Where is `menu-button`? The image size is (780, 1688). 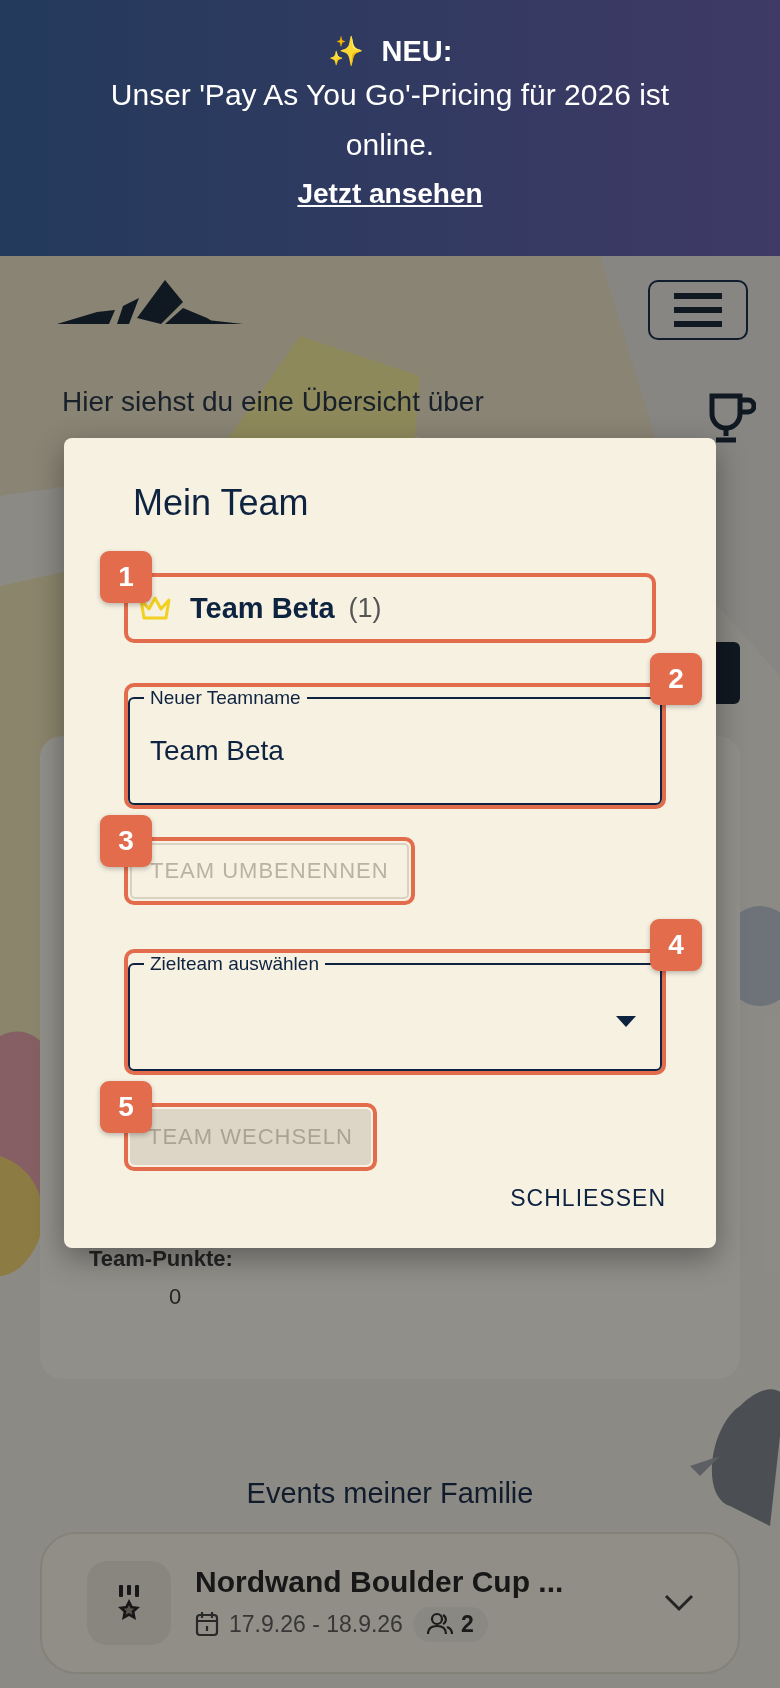 menu-button is located at coordinates (698, 310).